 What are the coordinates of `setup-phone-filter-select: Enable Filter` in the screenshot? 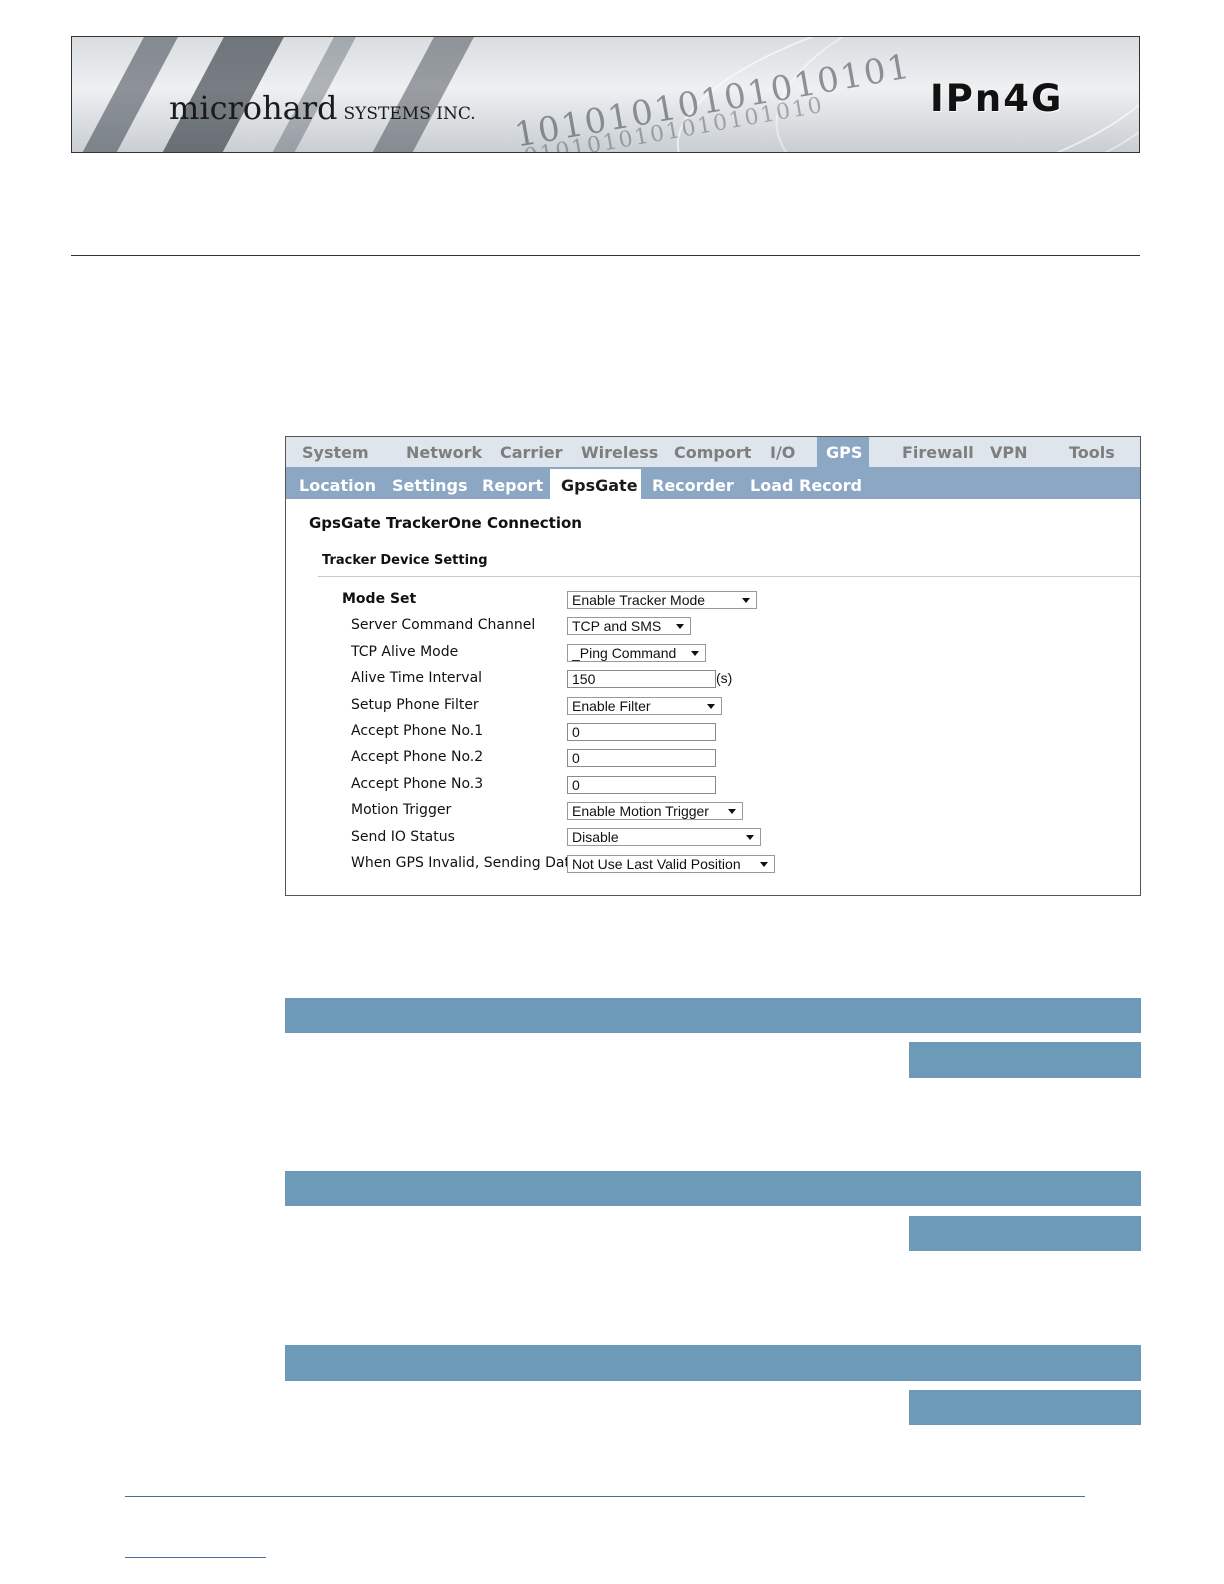 It's located at (644, 706).